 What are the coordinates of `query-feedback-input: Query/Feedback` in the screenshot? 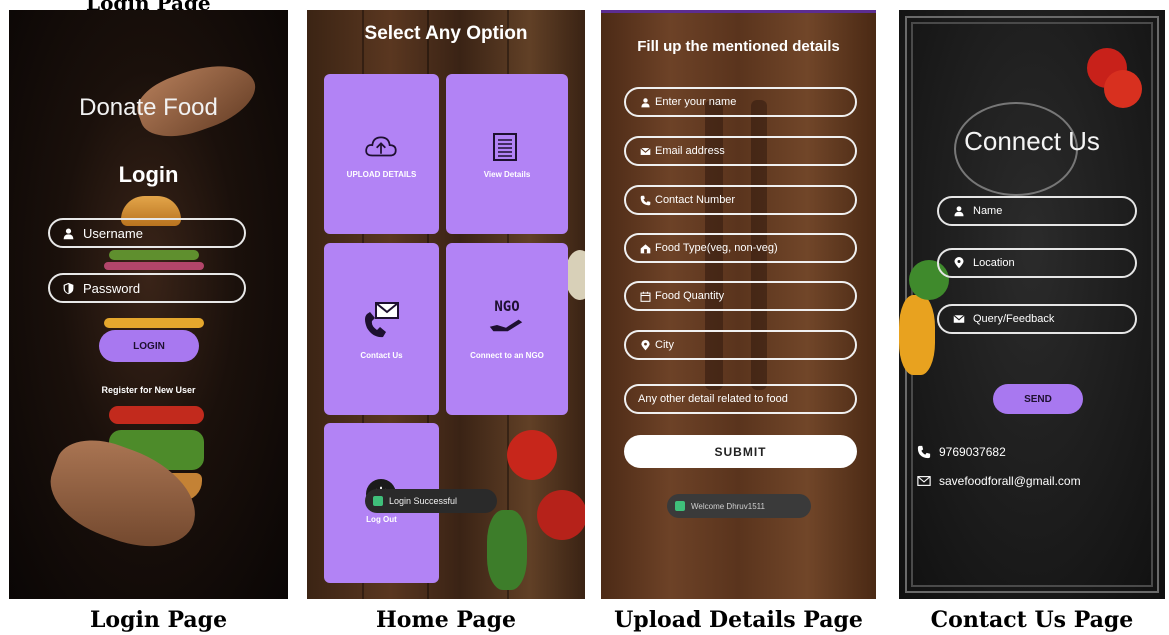 It's located at (1037, 319).